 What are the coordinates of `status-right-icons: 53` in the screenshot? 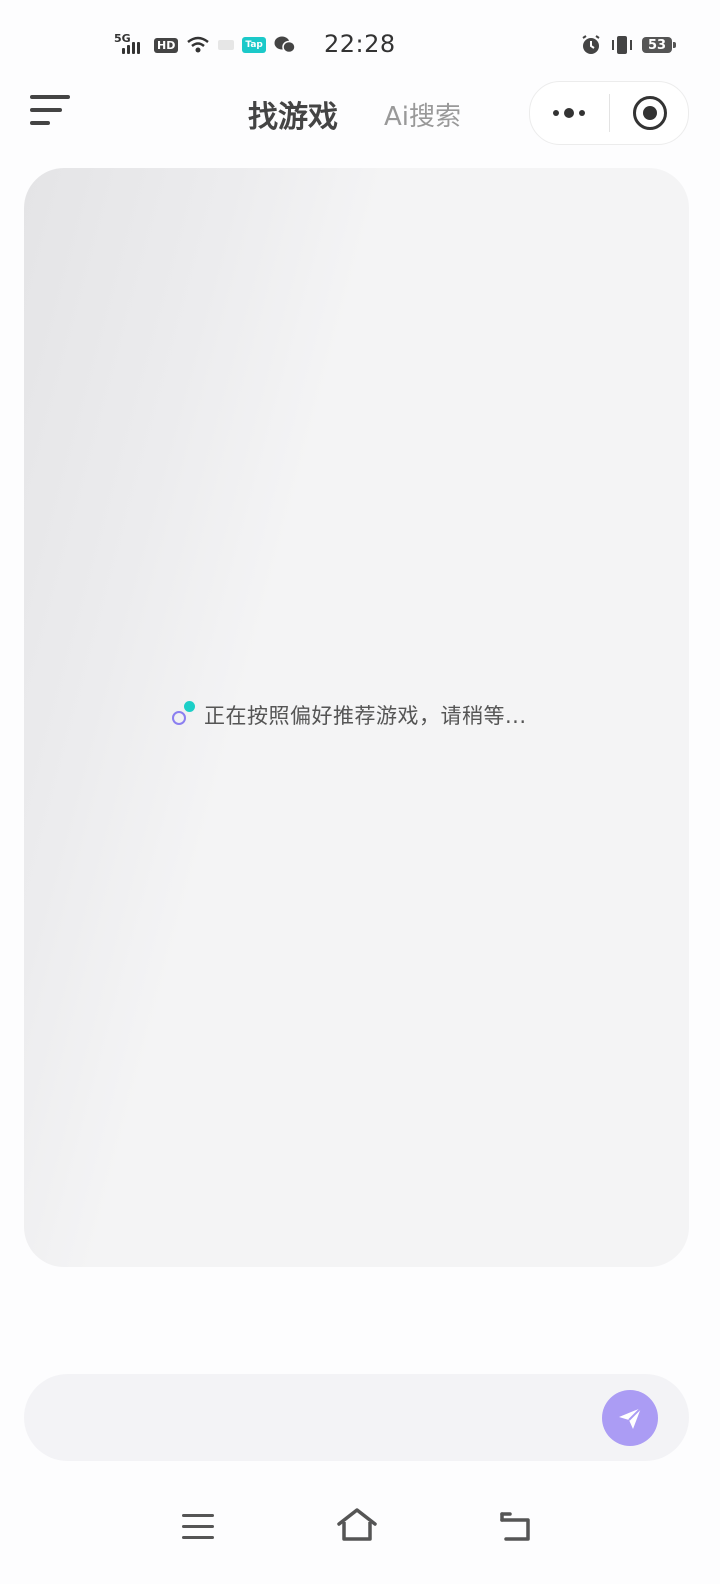 It's located at (628, 45).